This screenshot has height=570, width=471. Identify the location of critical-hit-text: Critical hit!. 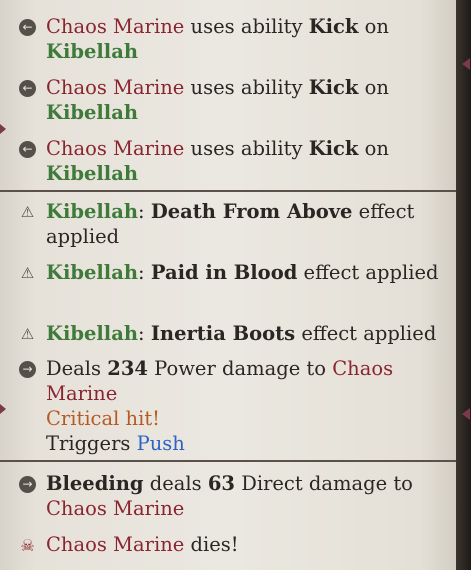
(103, 418).